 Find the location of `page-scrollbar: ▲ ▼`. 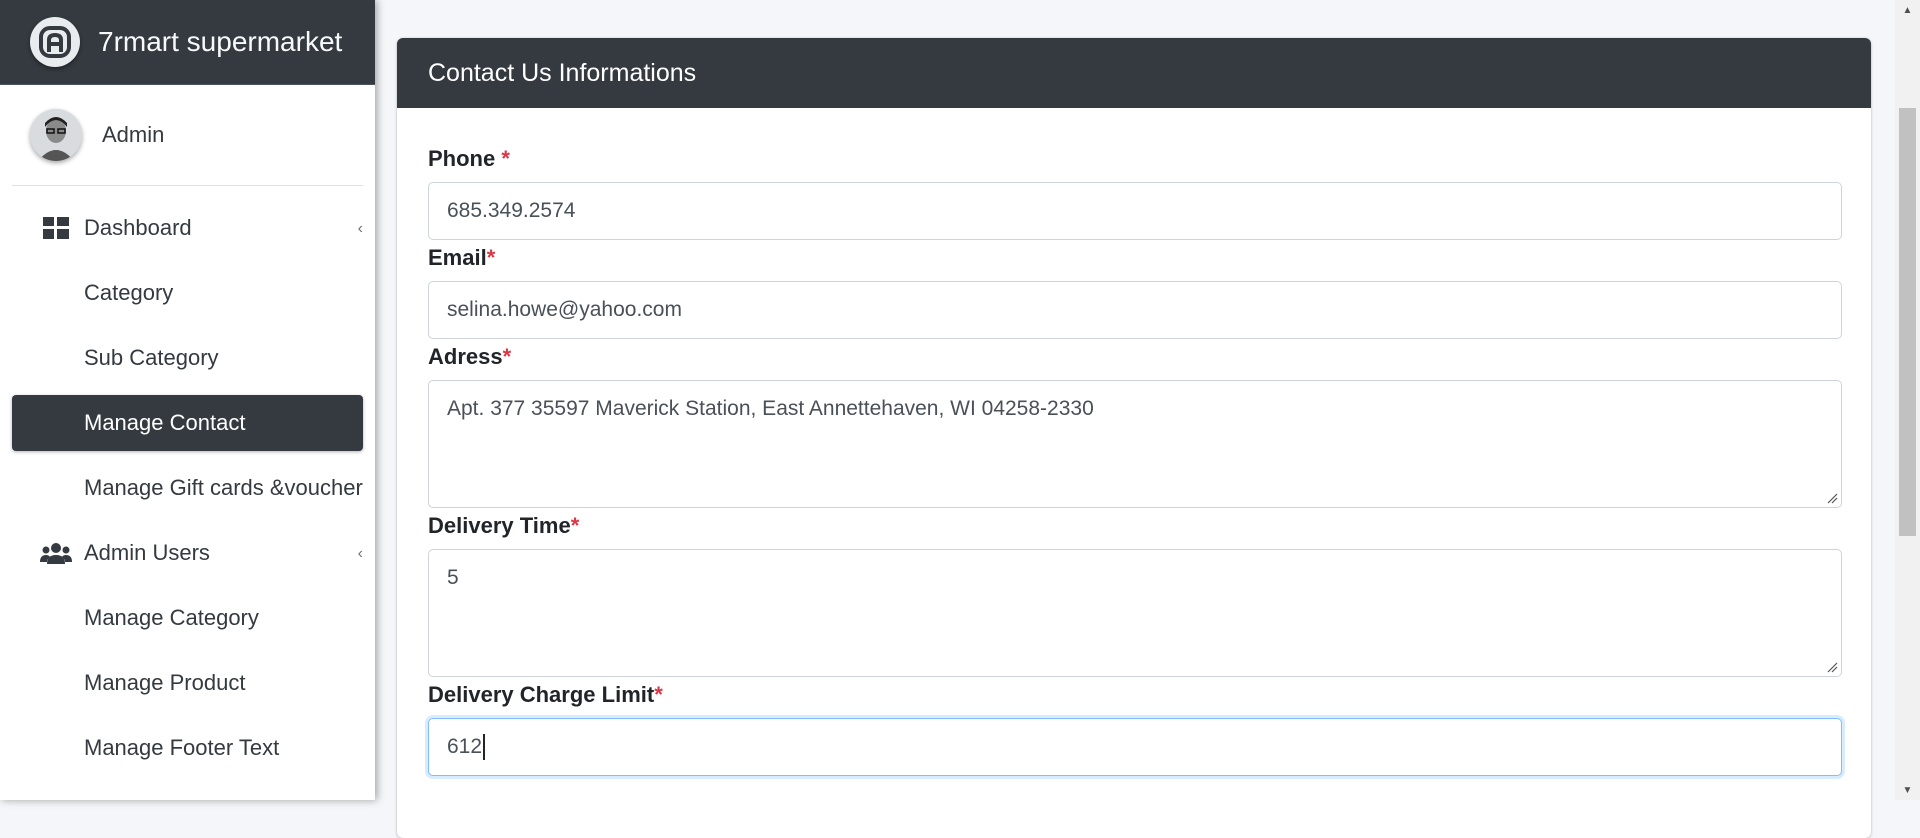

page-scrollbar: ▲ ▼ is located at coordinates (1907, 400).